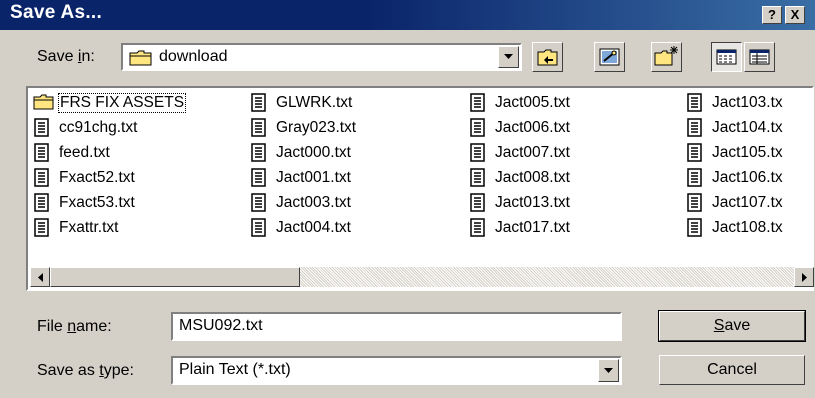  I want to click on chevron-left-icon, so click(40, 277).